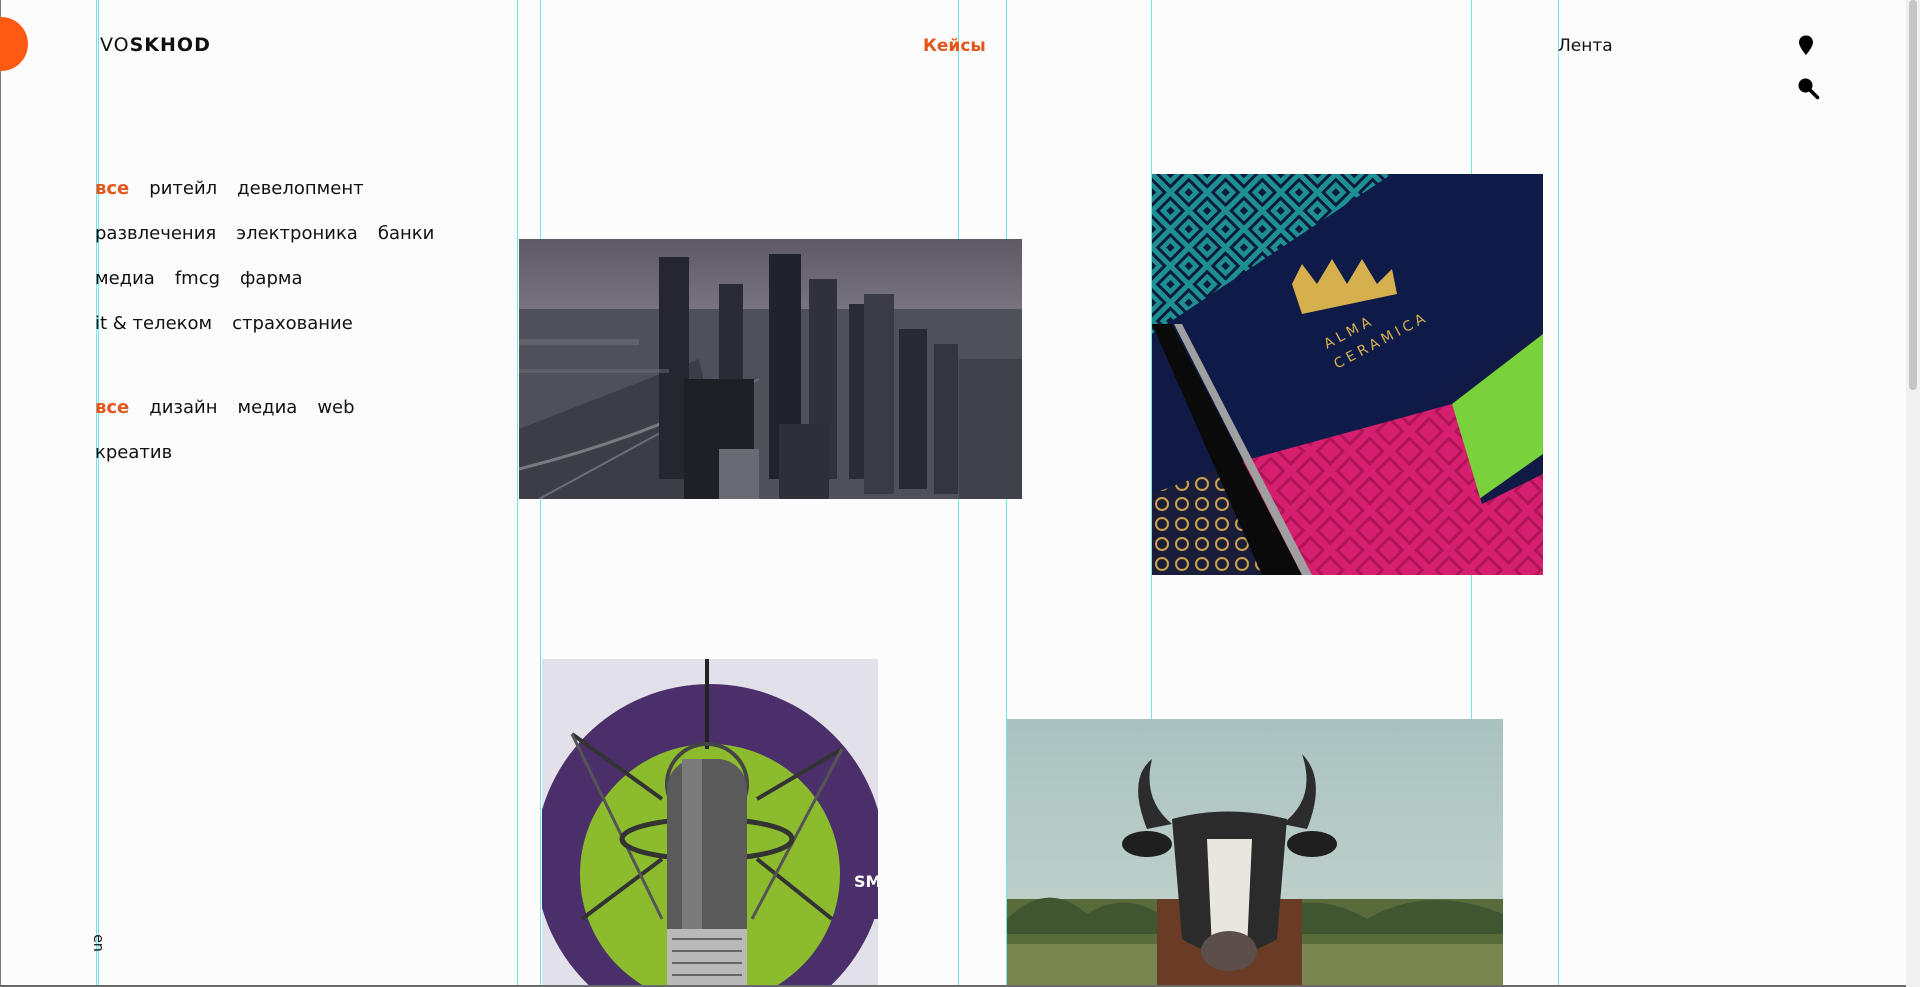  I want to click on page-scrollbar, so click(1913, 493).